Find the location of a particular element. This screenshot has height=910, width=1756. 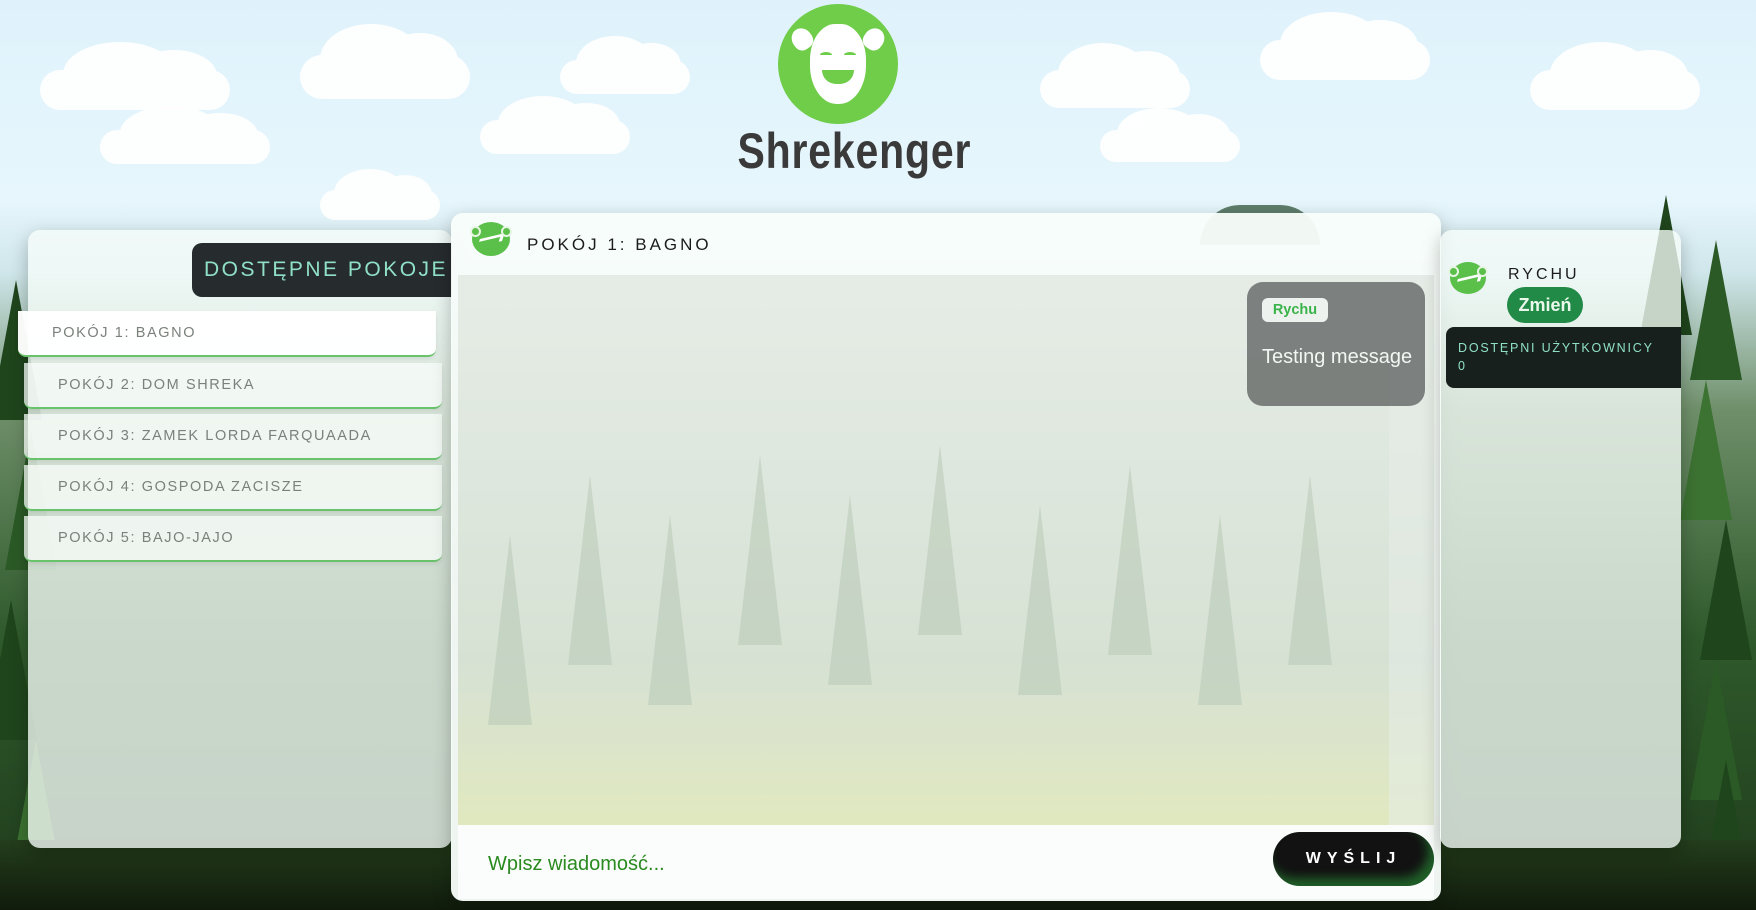

message-author: Rychu is located at coordinates (1295, 310).